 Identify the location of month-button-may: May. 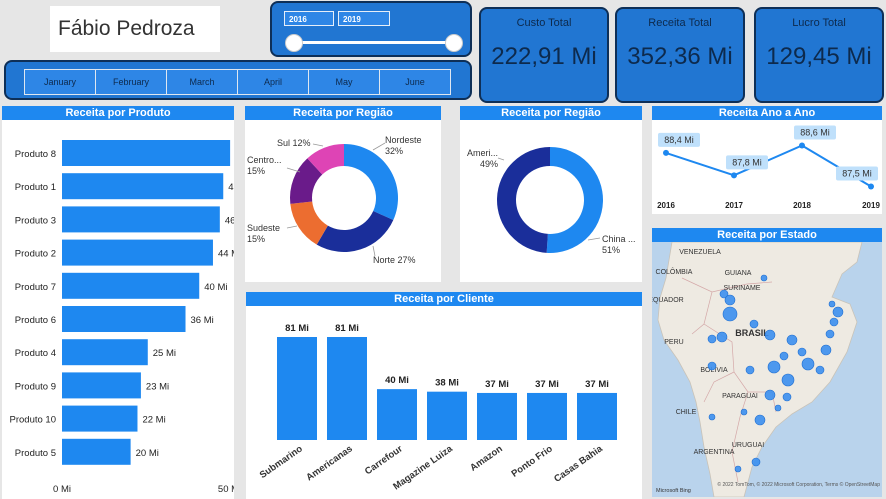
(344, 82).